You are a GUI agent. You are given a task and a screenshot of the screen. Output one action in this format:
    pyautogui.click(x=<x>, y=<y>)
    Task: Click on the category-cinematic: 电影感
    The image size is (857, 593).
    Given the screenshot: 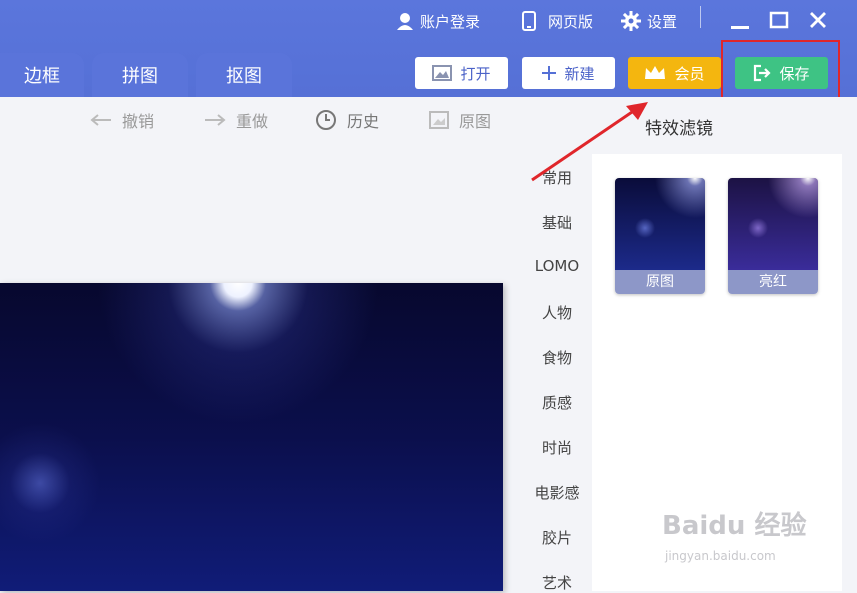 What is the action you would take?
    pyautogui.click(x=557, y=492)
    